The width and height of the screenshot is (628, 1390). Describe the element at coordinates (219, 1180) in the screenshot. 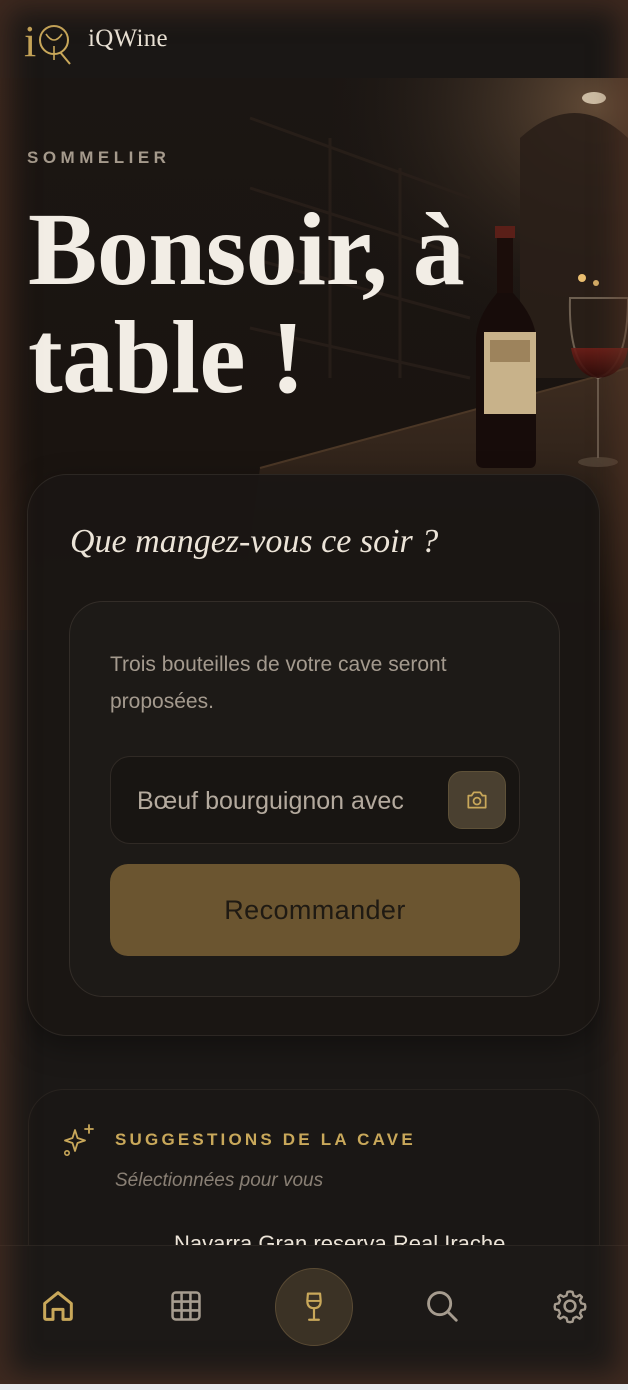

I see `suggestions-subtitle: Sélectionnées pour vous` at that location.